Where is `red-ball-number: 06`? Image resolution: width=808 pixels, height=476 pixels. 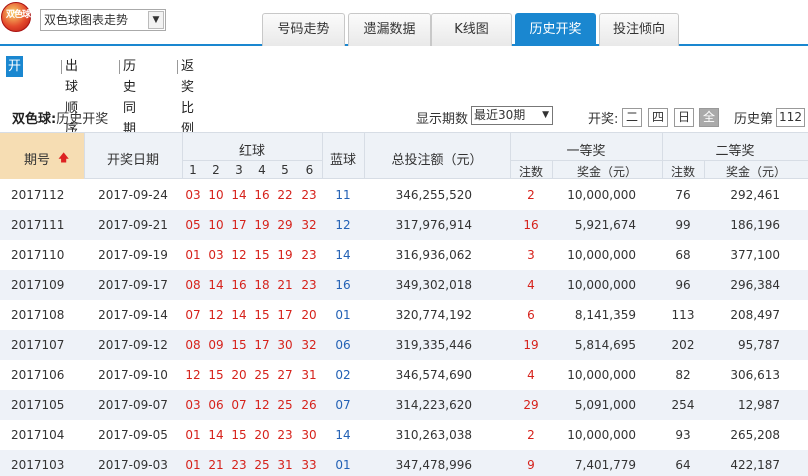
red-ball-number: 06 is located at coordinates (216, 405).